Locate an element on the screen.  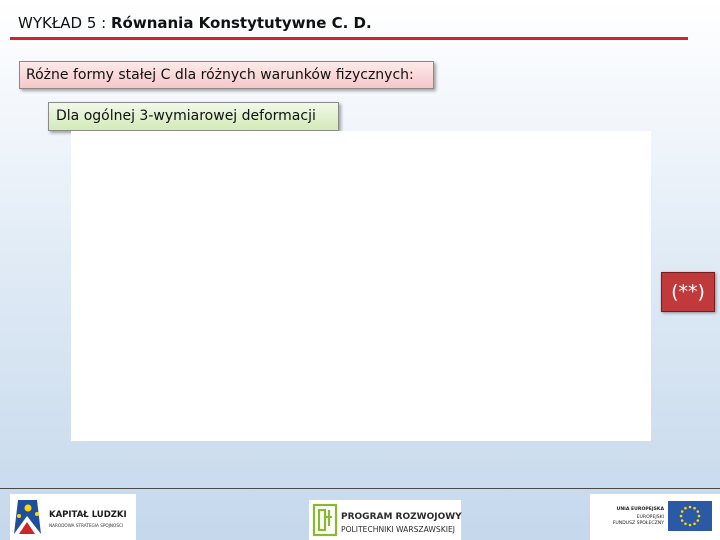
lecture-title: Równania Konstytutywne C. D. is located at coordinates (241, 23).